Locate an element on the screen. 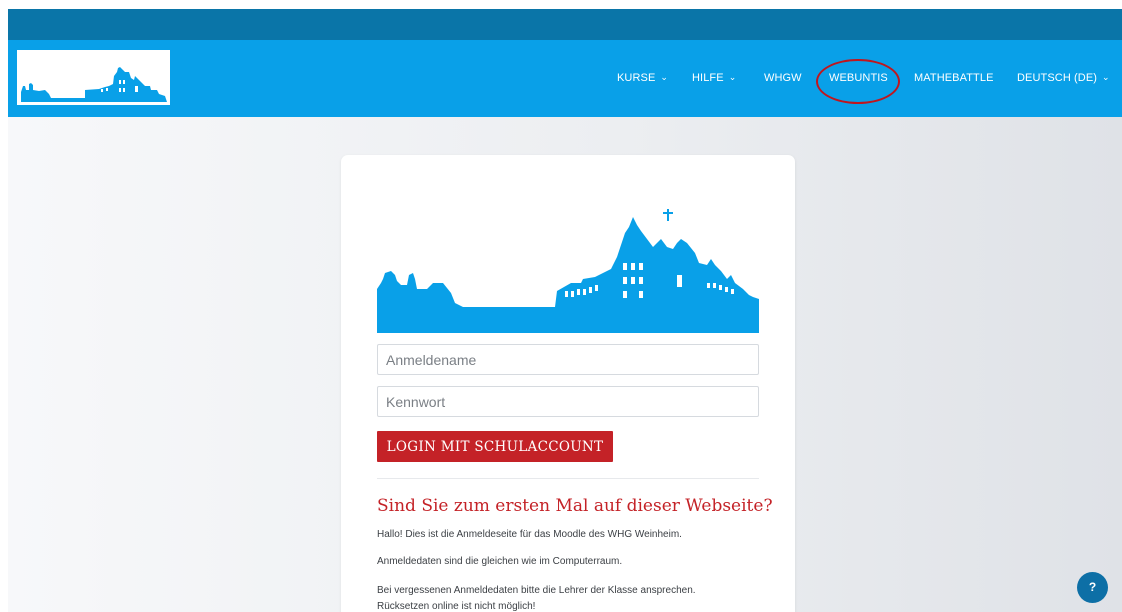 The image size is (1122, 612). nav-hilfe: HILFE ⌄ is located at coordinates (714, 78).